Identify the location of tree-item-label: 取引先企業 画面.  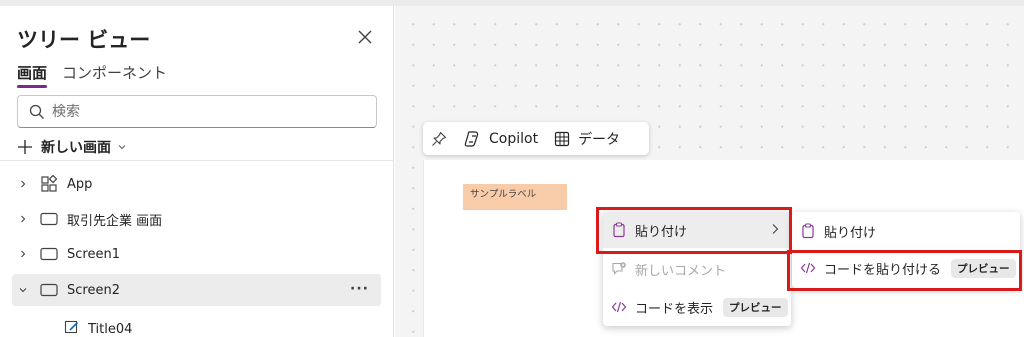
(115, 221).